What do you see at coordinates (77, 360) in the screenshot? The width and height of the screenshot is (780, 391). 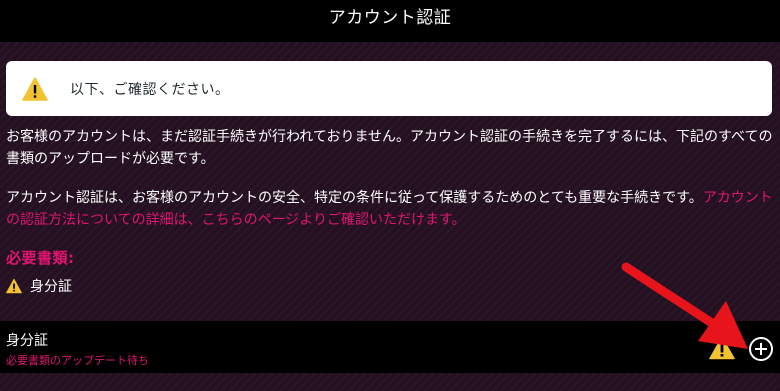 I see `document-status: 必要書類のアップデート待ち` at bounding box center [77, 360].